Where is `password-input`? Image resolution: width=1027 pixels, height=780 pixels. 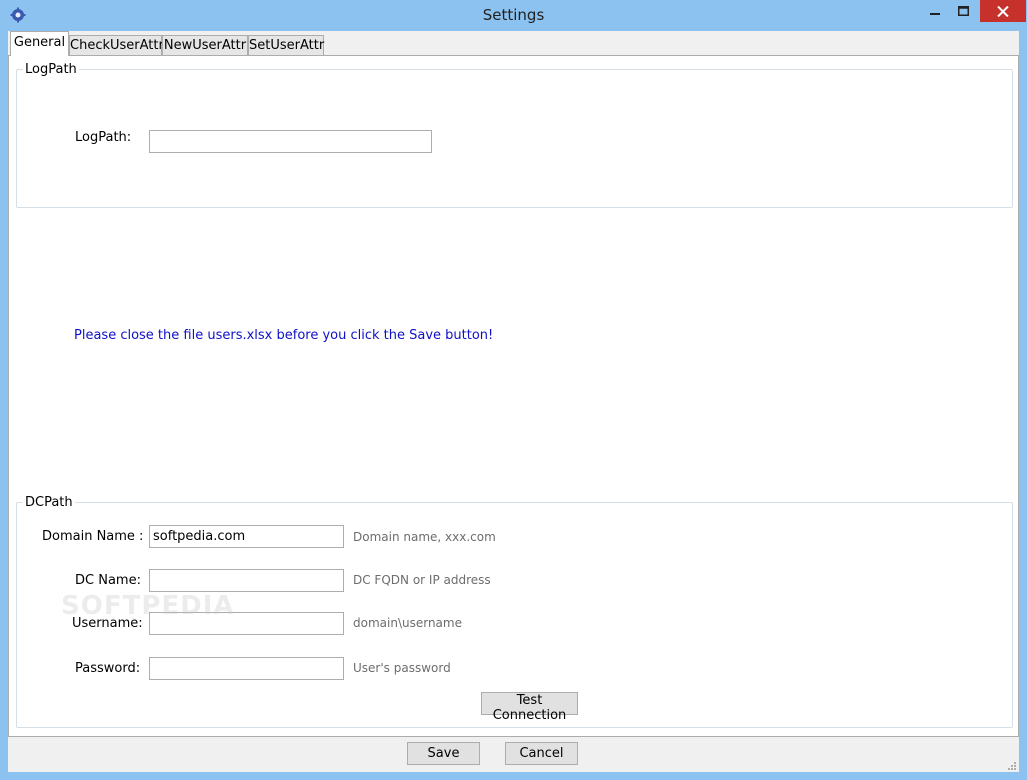
password-input is located at coordinates (246, 668).